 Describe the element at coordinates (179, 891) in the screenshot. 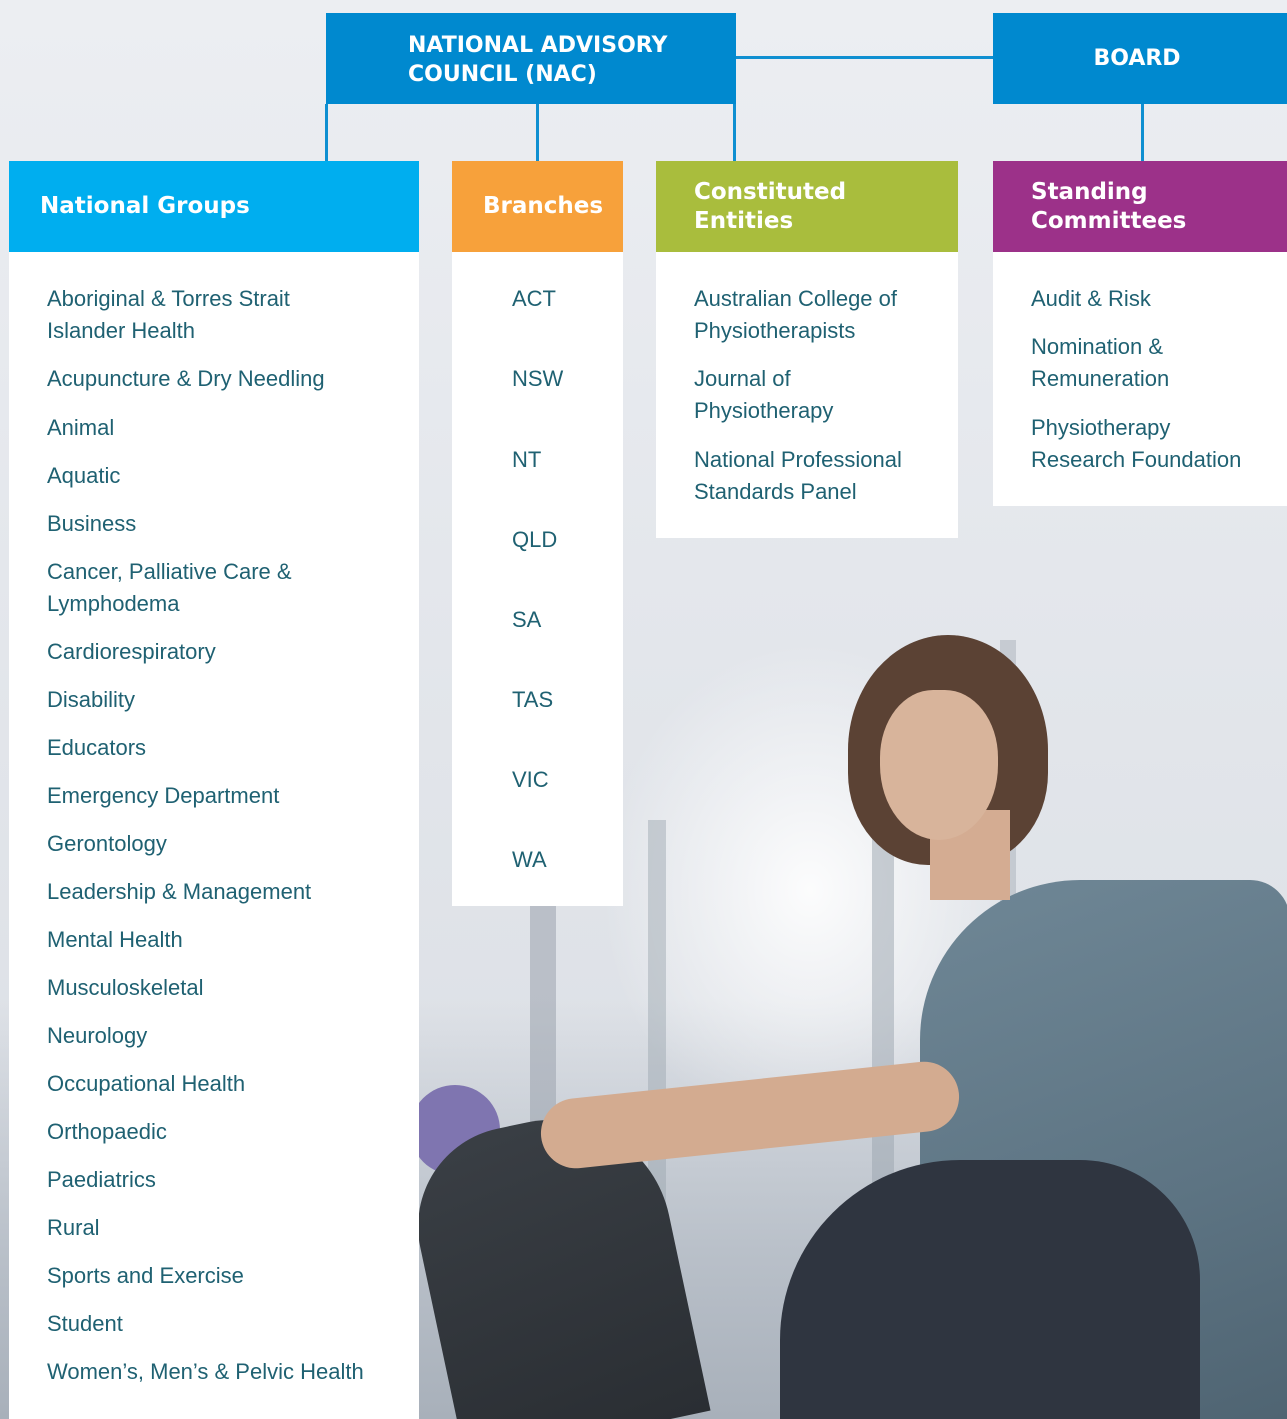

I see `list-item: Leadership & Management` at that location.